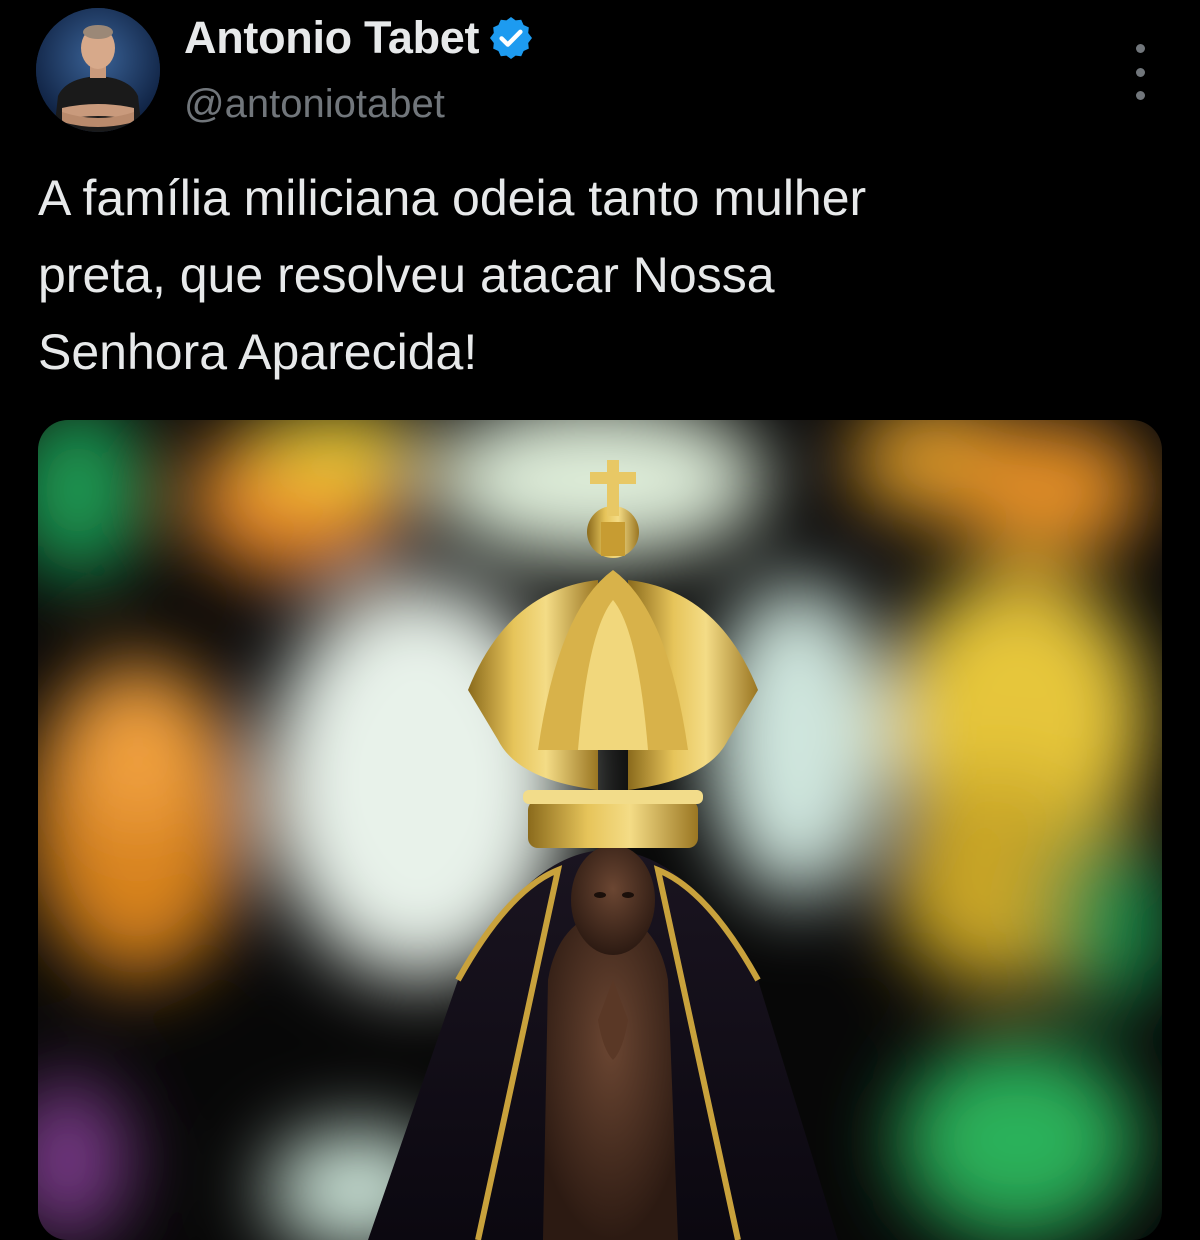 The width and height of the screenshot is (1200, 1240). What do you see at coordinates (511, 38) in the screenshot?
I see `verified-badge-icon` at bounding box center [511, 38].